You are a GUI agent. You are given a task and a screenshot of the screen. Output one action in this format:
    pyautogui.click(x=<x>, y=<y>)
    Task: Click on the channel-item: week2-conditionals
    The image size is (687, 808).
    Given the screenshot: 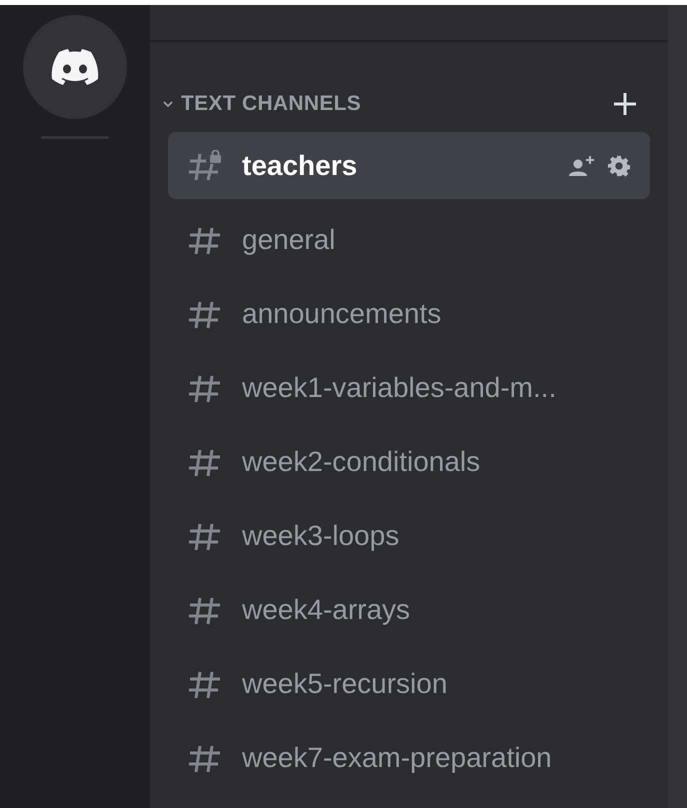 What is the action you would take?
    pyautogui.click(x=409, y=461)
    